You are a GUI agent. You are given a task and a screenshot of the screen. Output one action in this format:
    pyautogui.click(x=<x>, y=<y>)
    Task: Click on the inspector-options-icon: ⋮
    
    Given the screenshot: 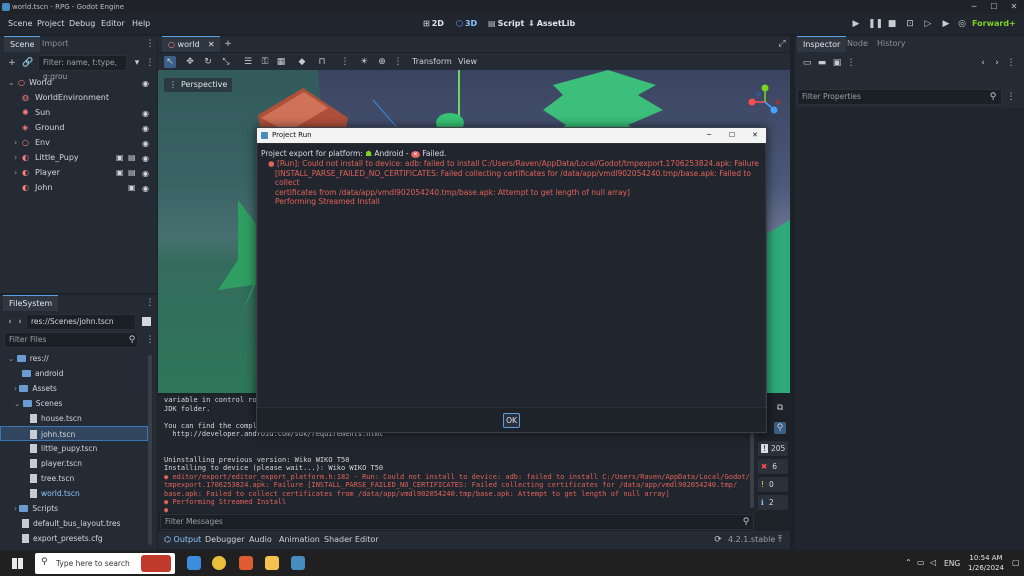 What is the action you would take?
    pyautogui.click(x=1011, y=97)
    